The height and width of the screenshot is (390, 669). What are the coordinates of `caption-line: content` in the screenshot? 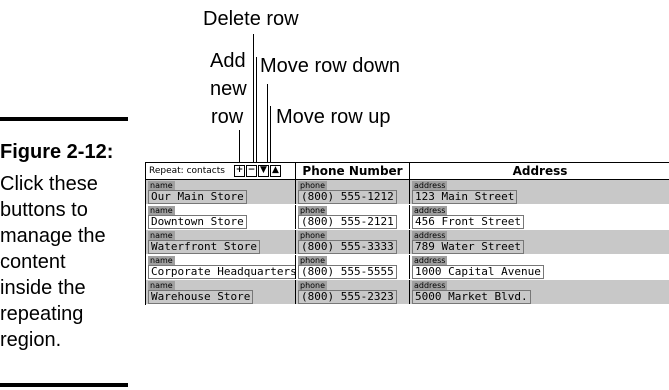 It's located at (33, 262).